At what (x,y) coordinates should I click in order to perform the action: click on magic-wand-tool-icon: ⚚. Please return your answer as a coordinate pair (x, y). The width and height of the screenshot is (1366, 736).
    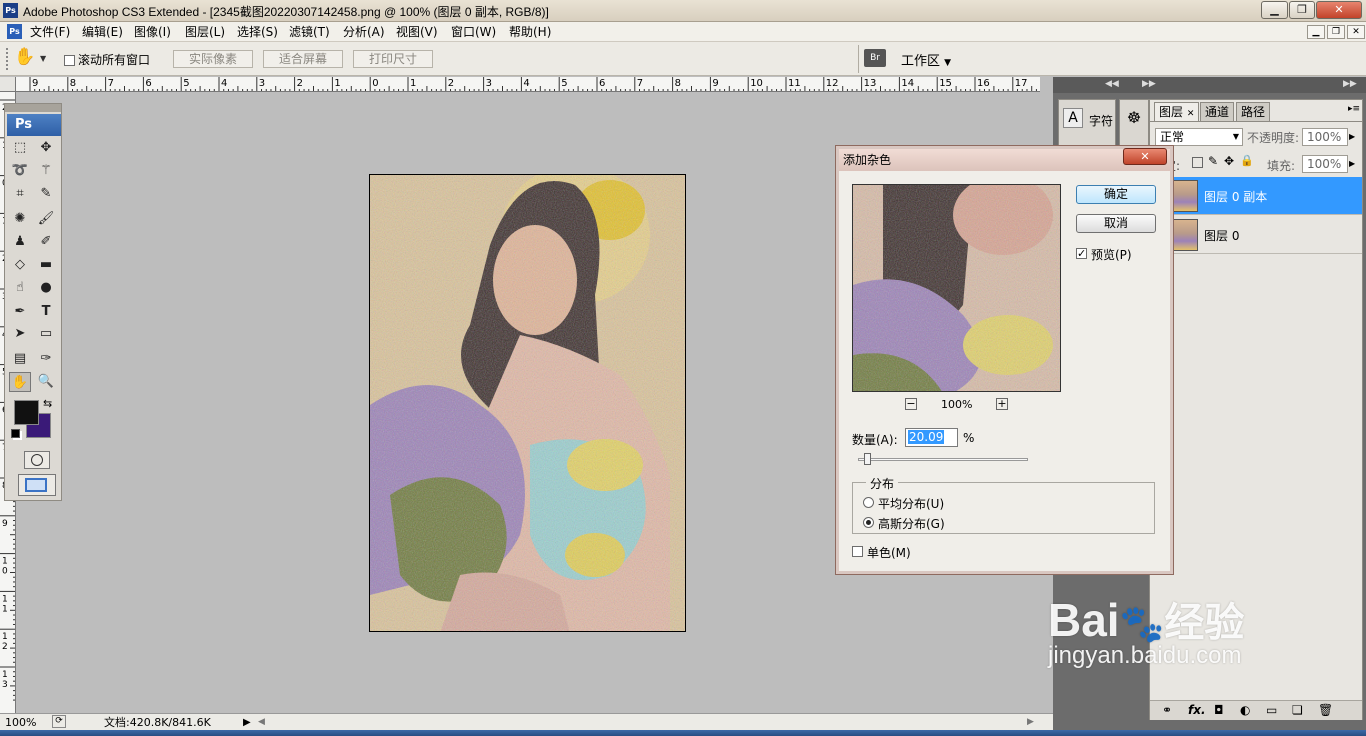
    Looking at the image, I should click on (46, 171).